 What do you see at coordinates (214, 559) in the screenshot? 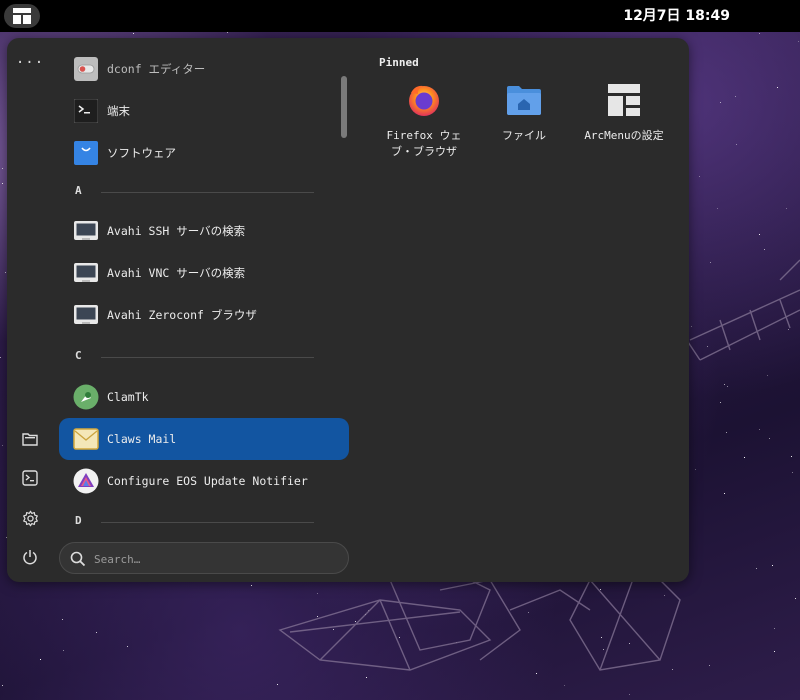
I see `search-input` at bounding box center [214, 559].